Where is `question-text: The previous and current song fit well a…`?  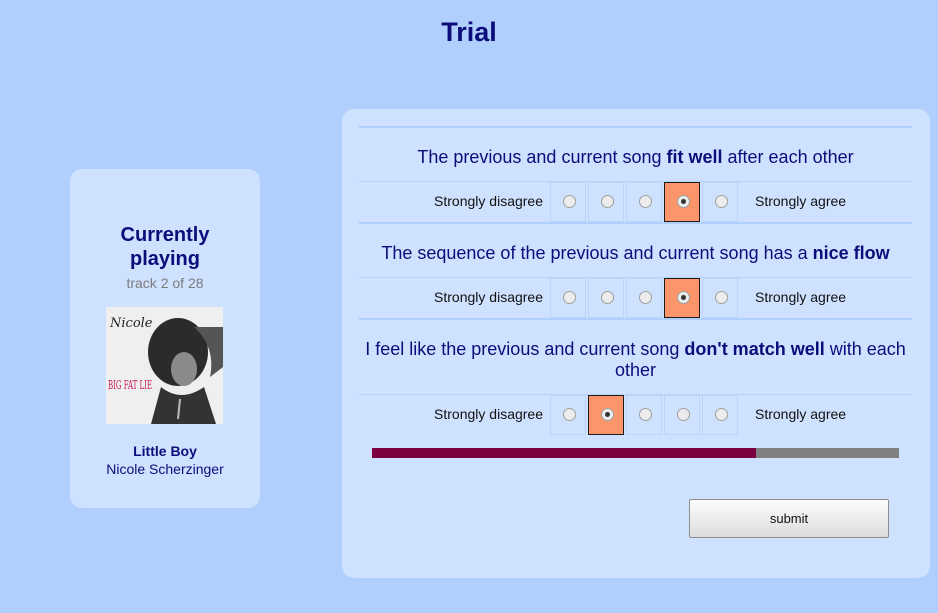
question-text: The previous and current song fit well a… is located at coordinates (635, 157).